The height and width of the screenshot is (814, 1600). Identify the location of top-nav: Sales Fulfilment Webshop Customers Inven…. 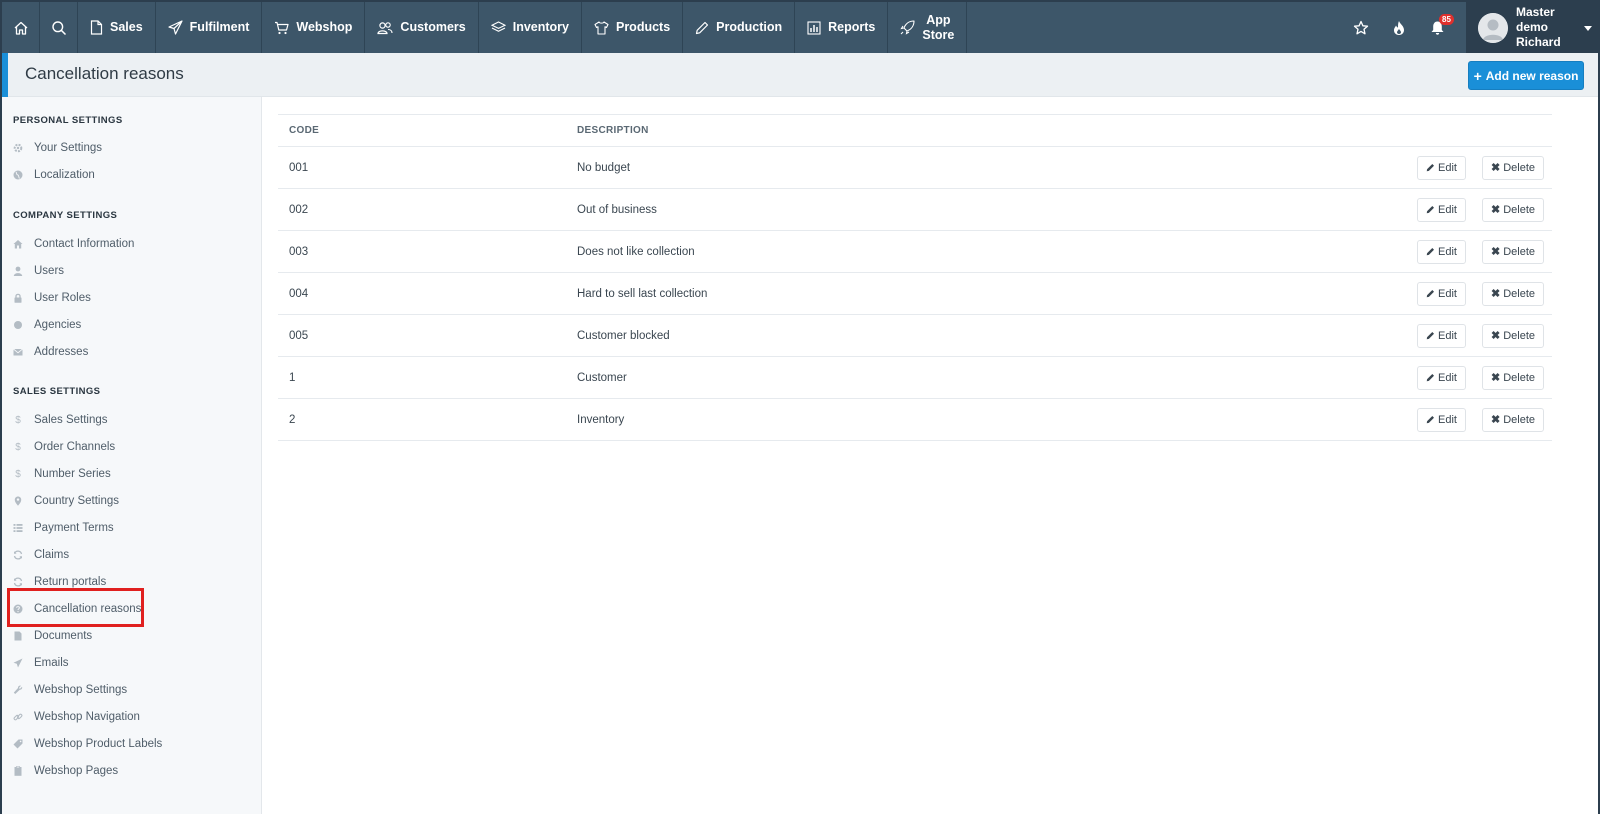
(800, 27).